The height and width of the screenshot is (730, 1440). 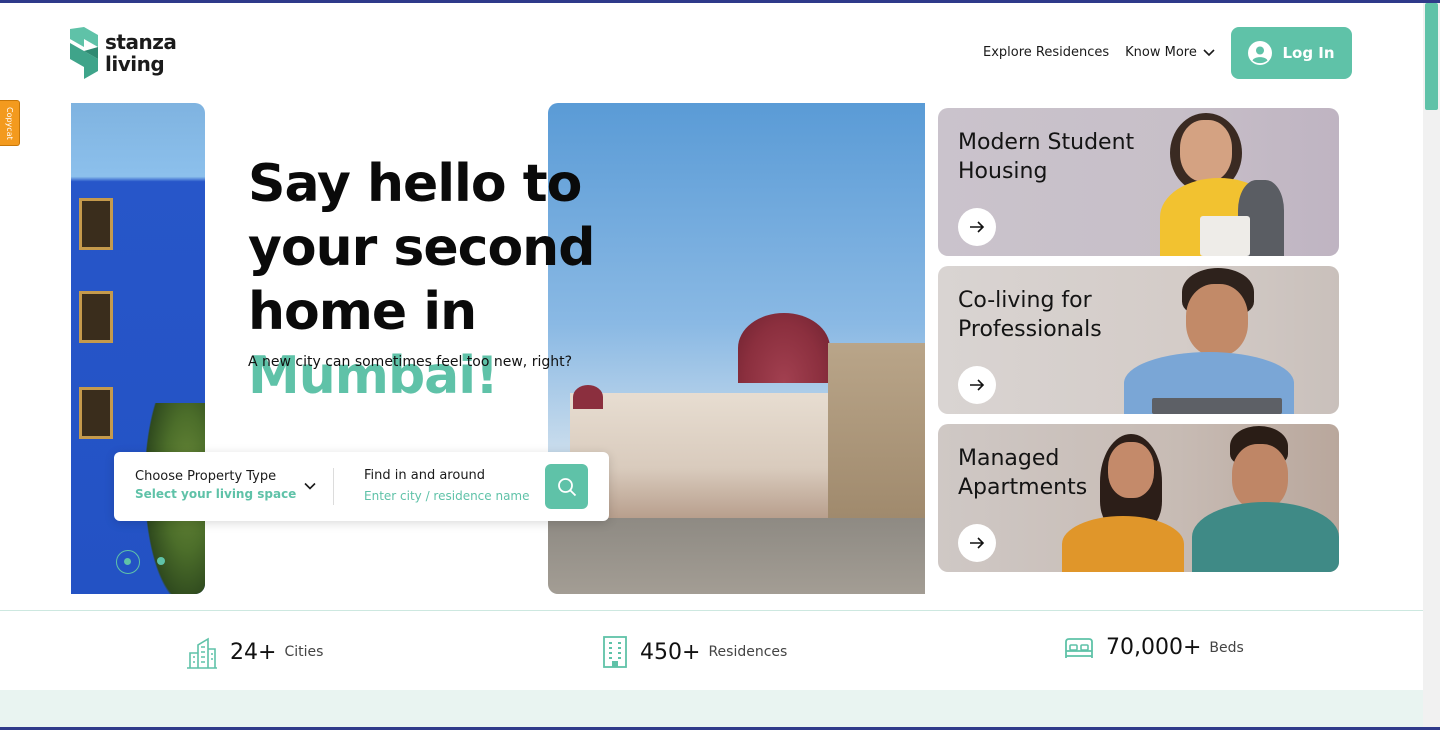 I want to click on stat-label: Cities, so click(x=304, y=652).